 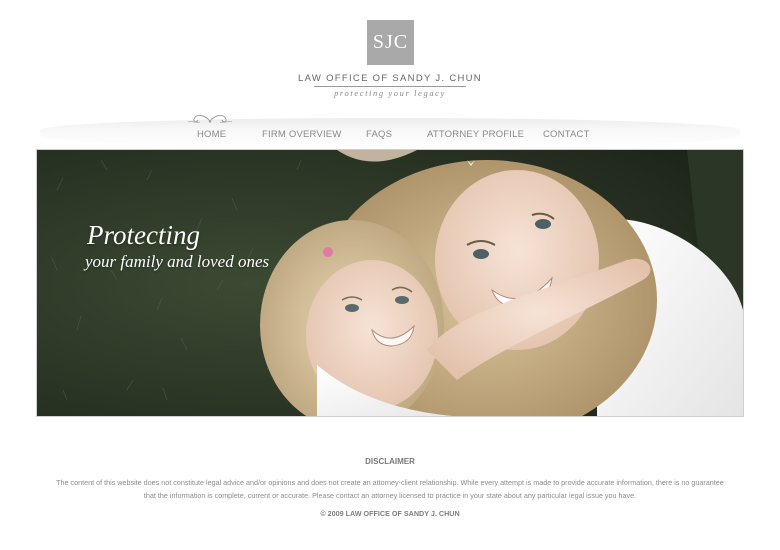 I want to click on ornament-icon, so click(x=210, y=119).